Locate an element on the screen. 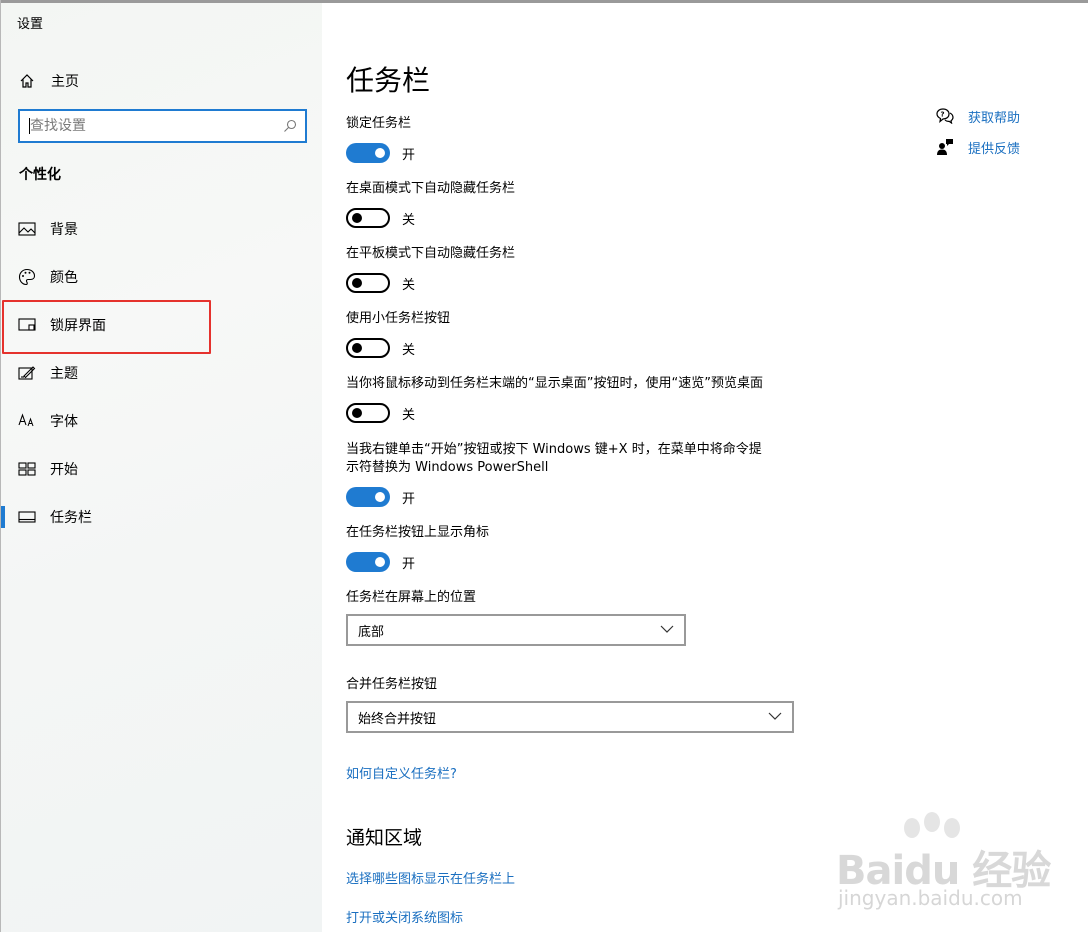 The height and width of the screenshot is (932, 1088). setting-label-powershell-line1: 当我右键单击“开始”按钮或按下 Windows 键+X 时，在菜单中将命令提 is located at coordinates (554, 449).